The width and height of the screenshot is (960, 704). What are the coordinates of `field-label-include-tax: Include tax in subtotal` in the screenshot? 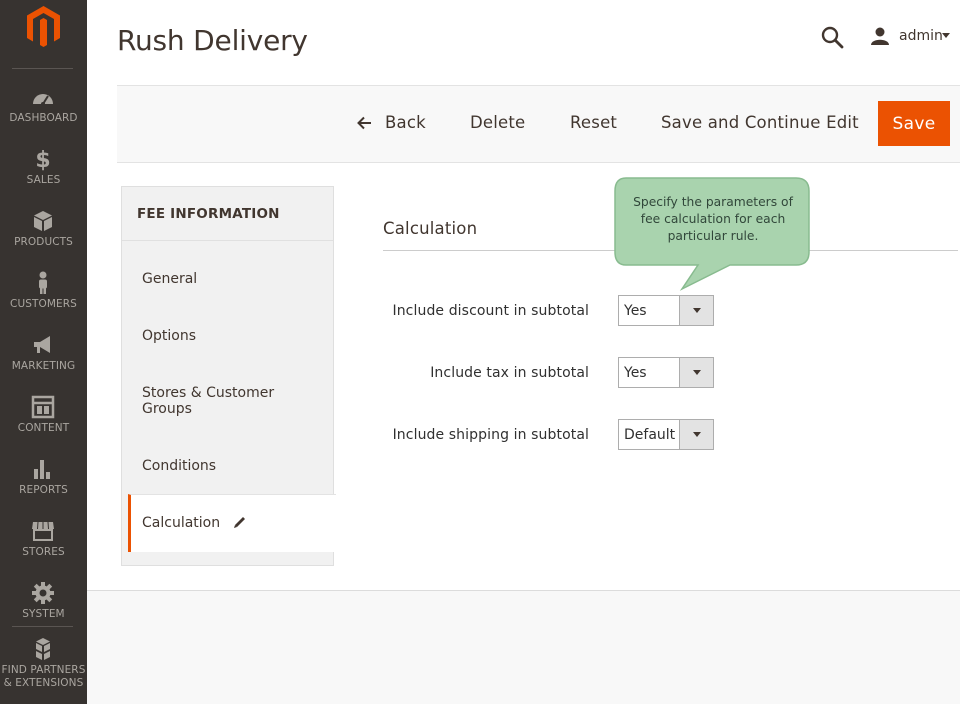 It's located at (509, 373).